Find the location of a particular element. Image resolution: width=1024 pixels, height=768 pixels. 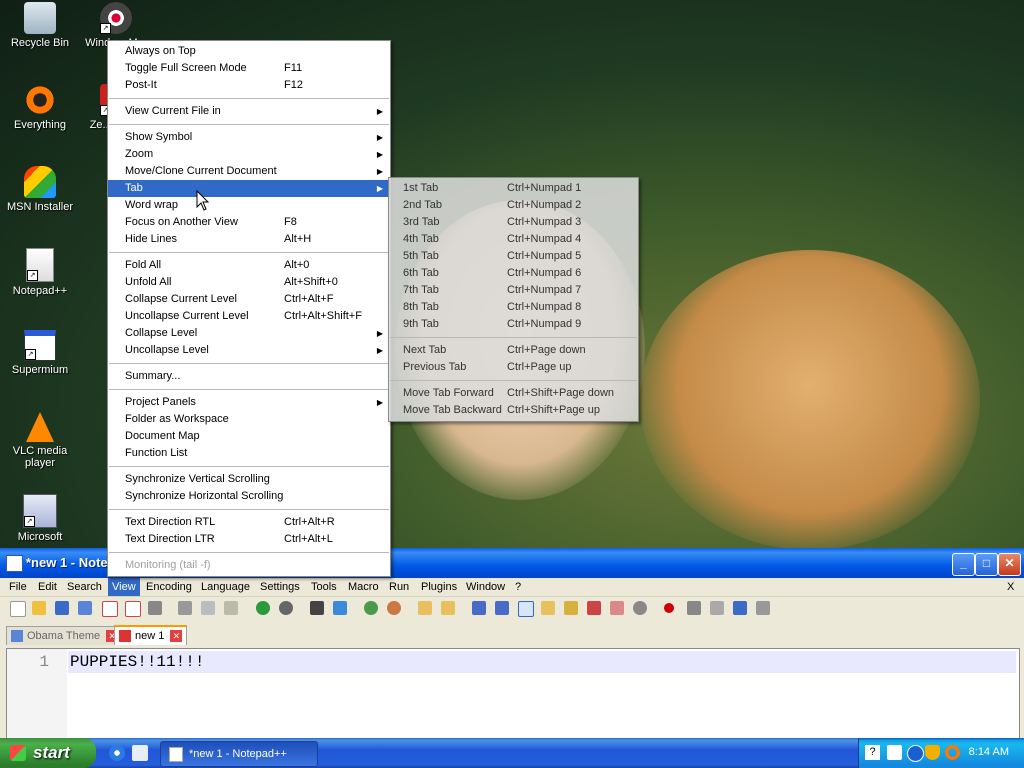

menu-item-document-map: Document Map is located at coordinates (249, 436).